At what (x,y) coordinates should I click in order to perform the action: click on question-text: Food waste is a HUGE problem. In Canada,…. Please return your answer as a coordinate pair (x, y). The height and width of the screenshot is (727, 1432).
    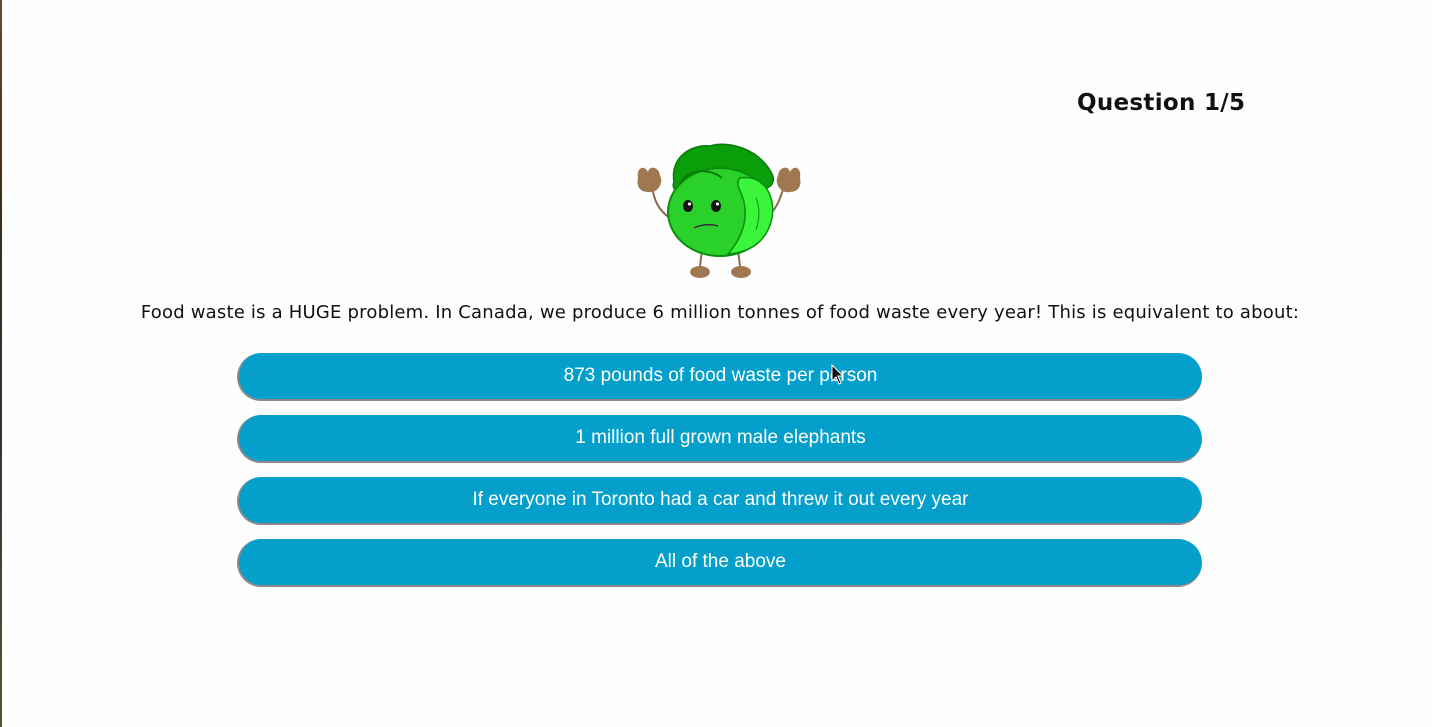
    Looking at the image, I should click on (720, 312).